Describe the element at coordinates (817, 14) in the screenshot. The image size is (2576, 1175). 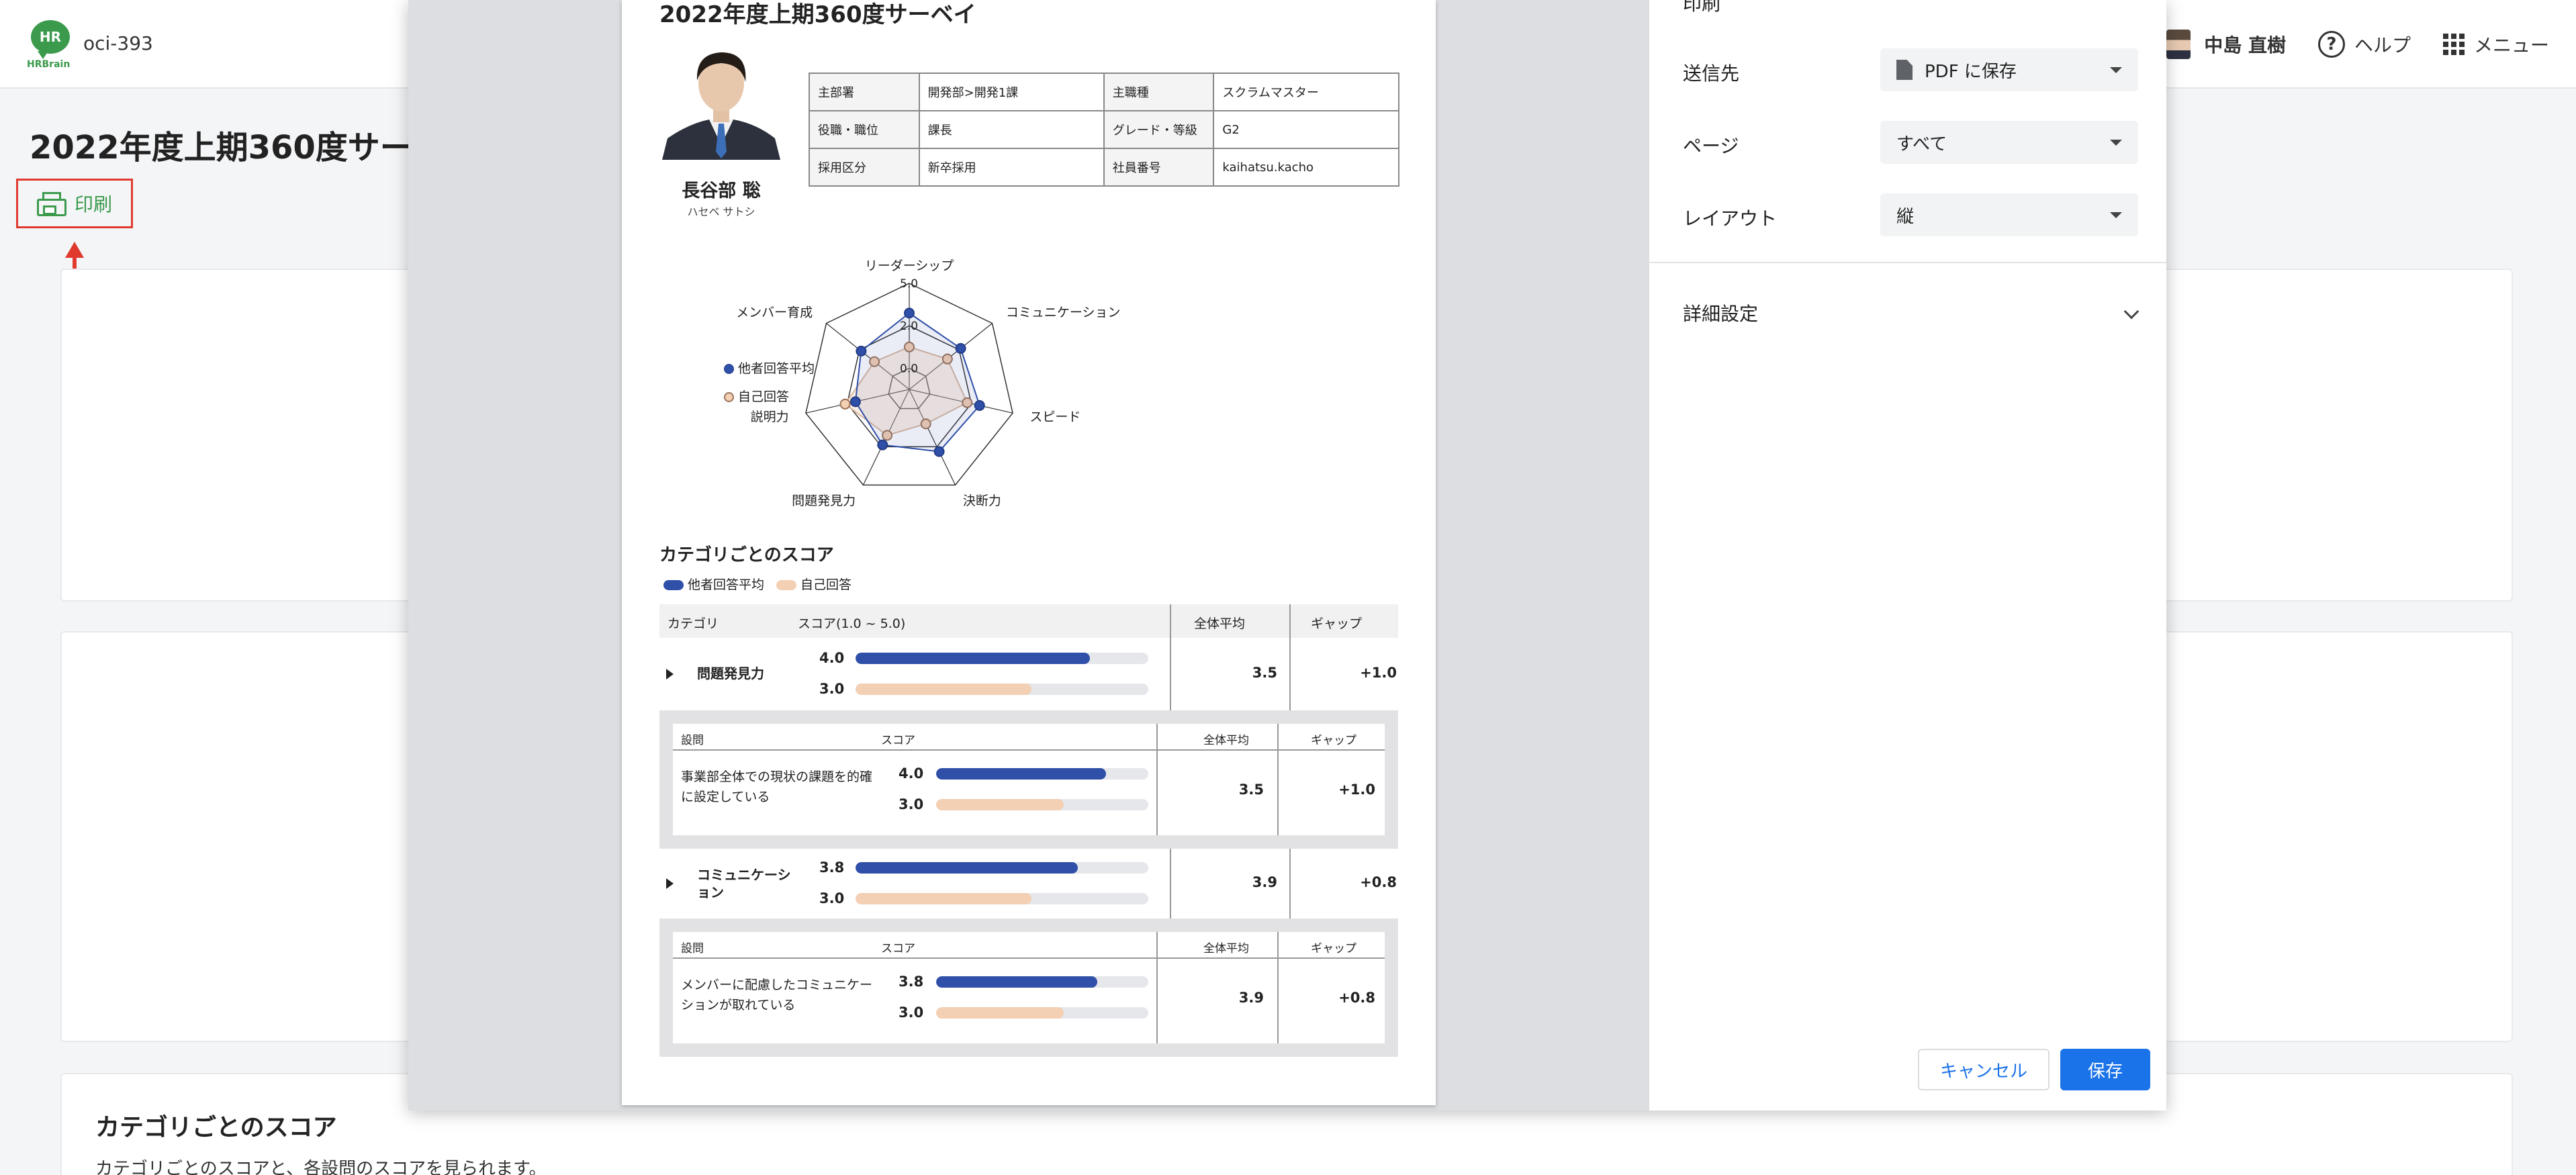
I see `report-title: 2022年度上期360度サーベイ` at that location.